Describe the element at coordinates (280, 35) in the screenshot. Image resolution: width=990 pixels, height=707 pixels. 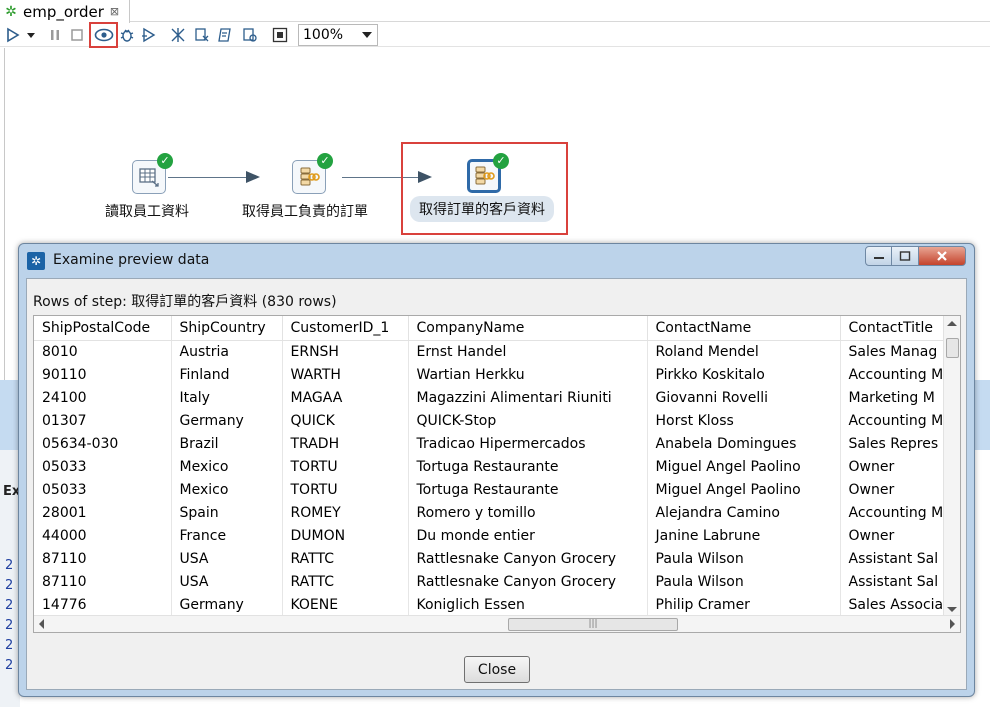
I see `show-results-icon` at that location.